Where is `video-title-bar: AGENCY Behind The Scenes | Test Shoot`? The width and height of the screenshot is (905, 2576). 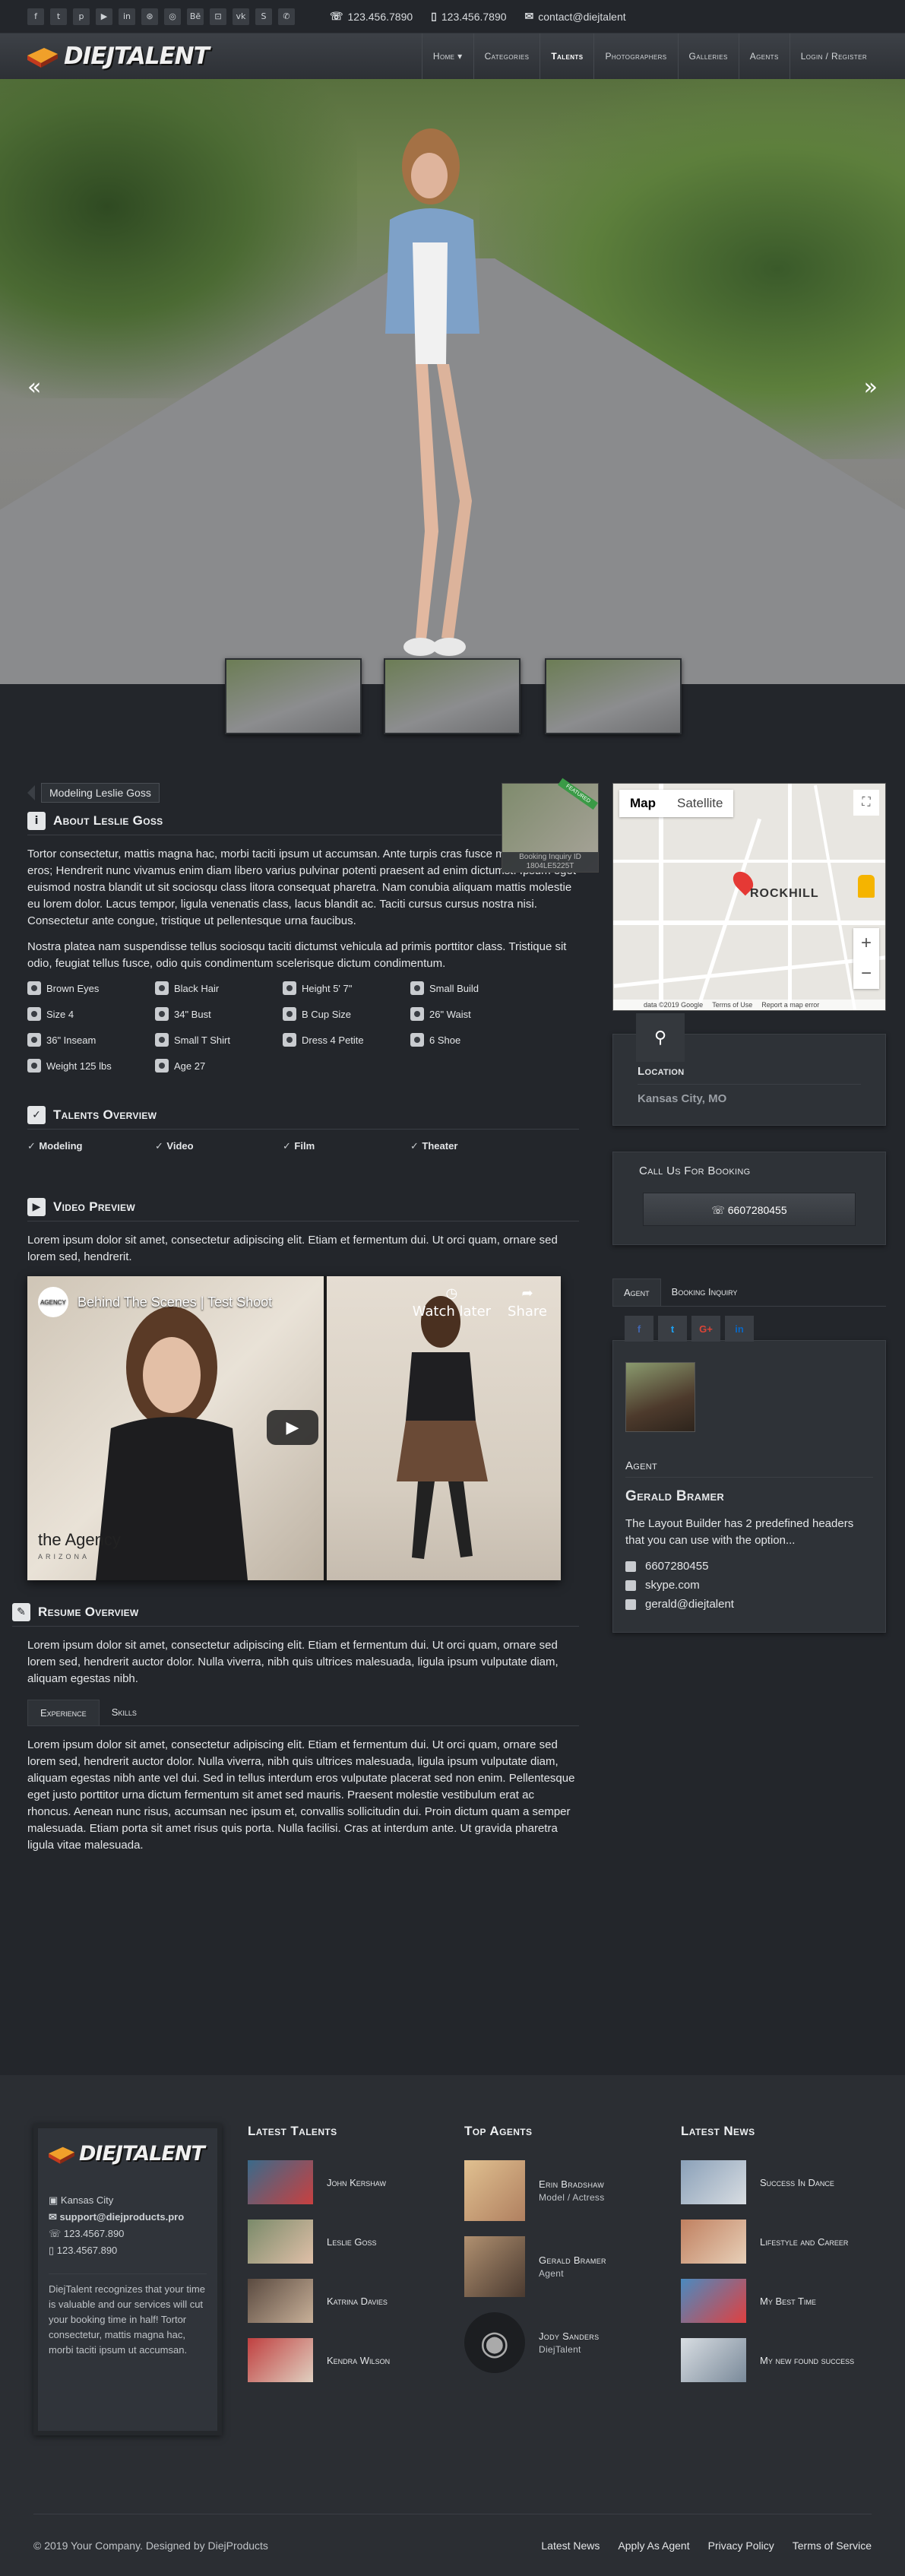 video-title-bar: AGENCY Behind The Scenes | Test Shoot is located at coordinates (155, 1302).